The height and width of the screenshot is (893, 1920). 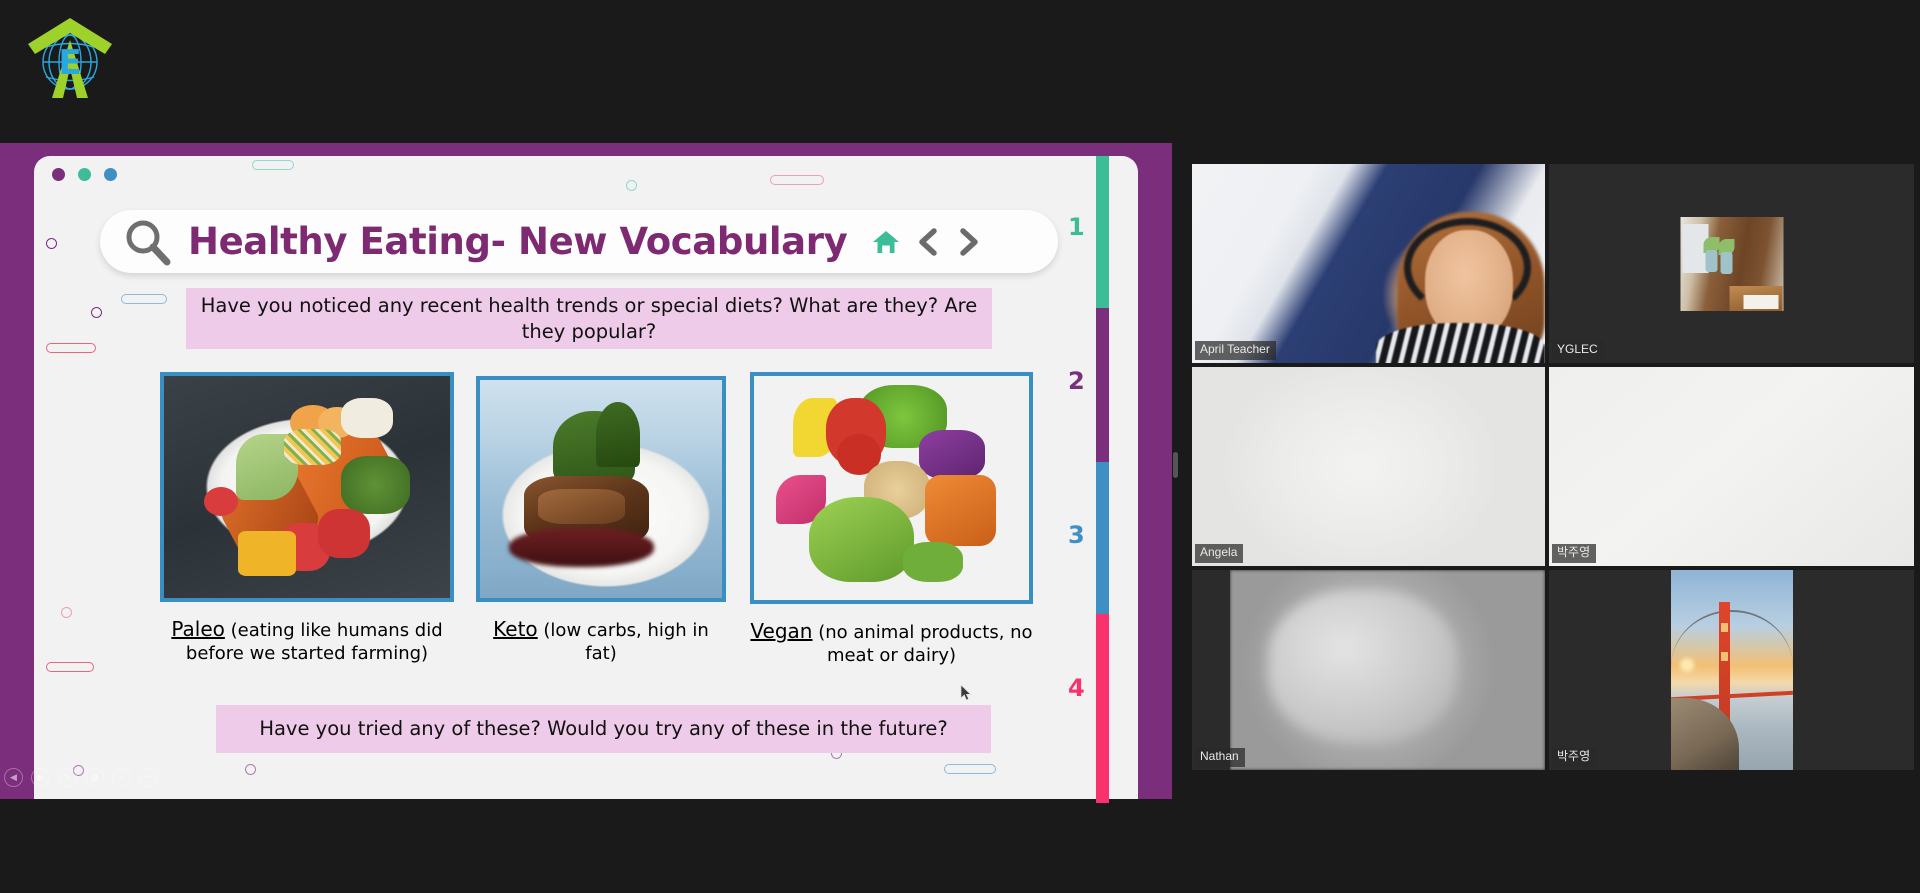 I want to click on video-tile-nathan: Nathan, so click(x=1368, y=670).